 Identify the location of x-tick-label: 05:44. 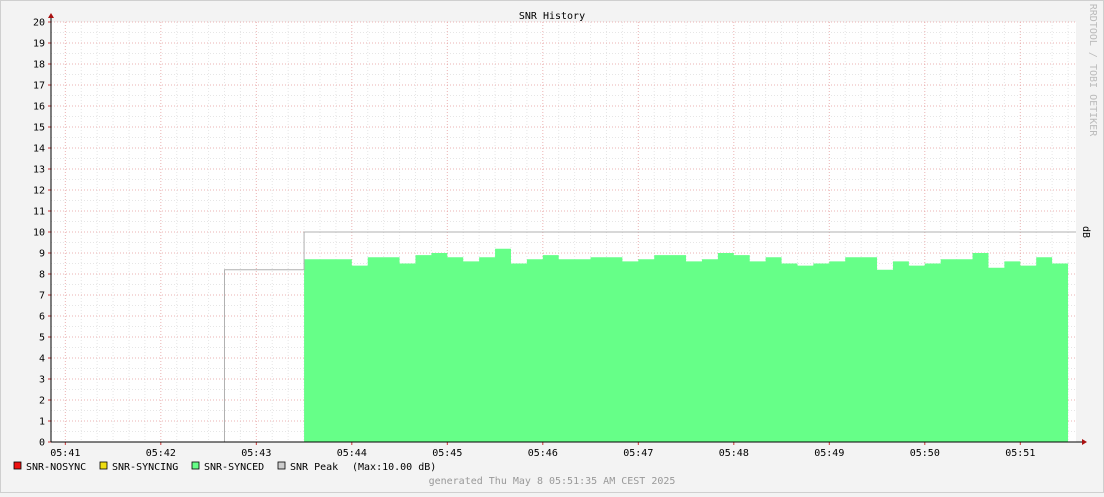
(352, 453).